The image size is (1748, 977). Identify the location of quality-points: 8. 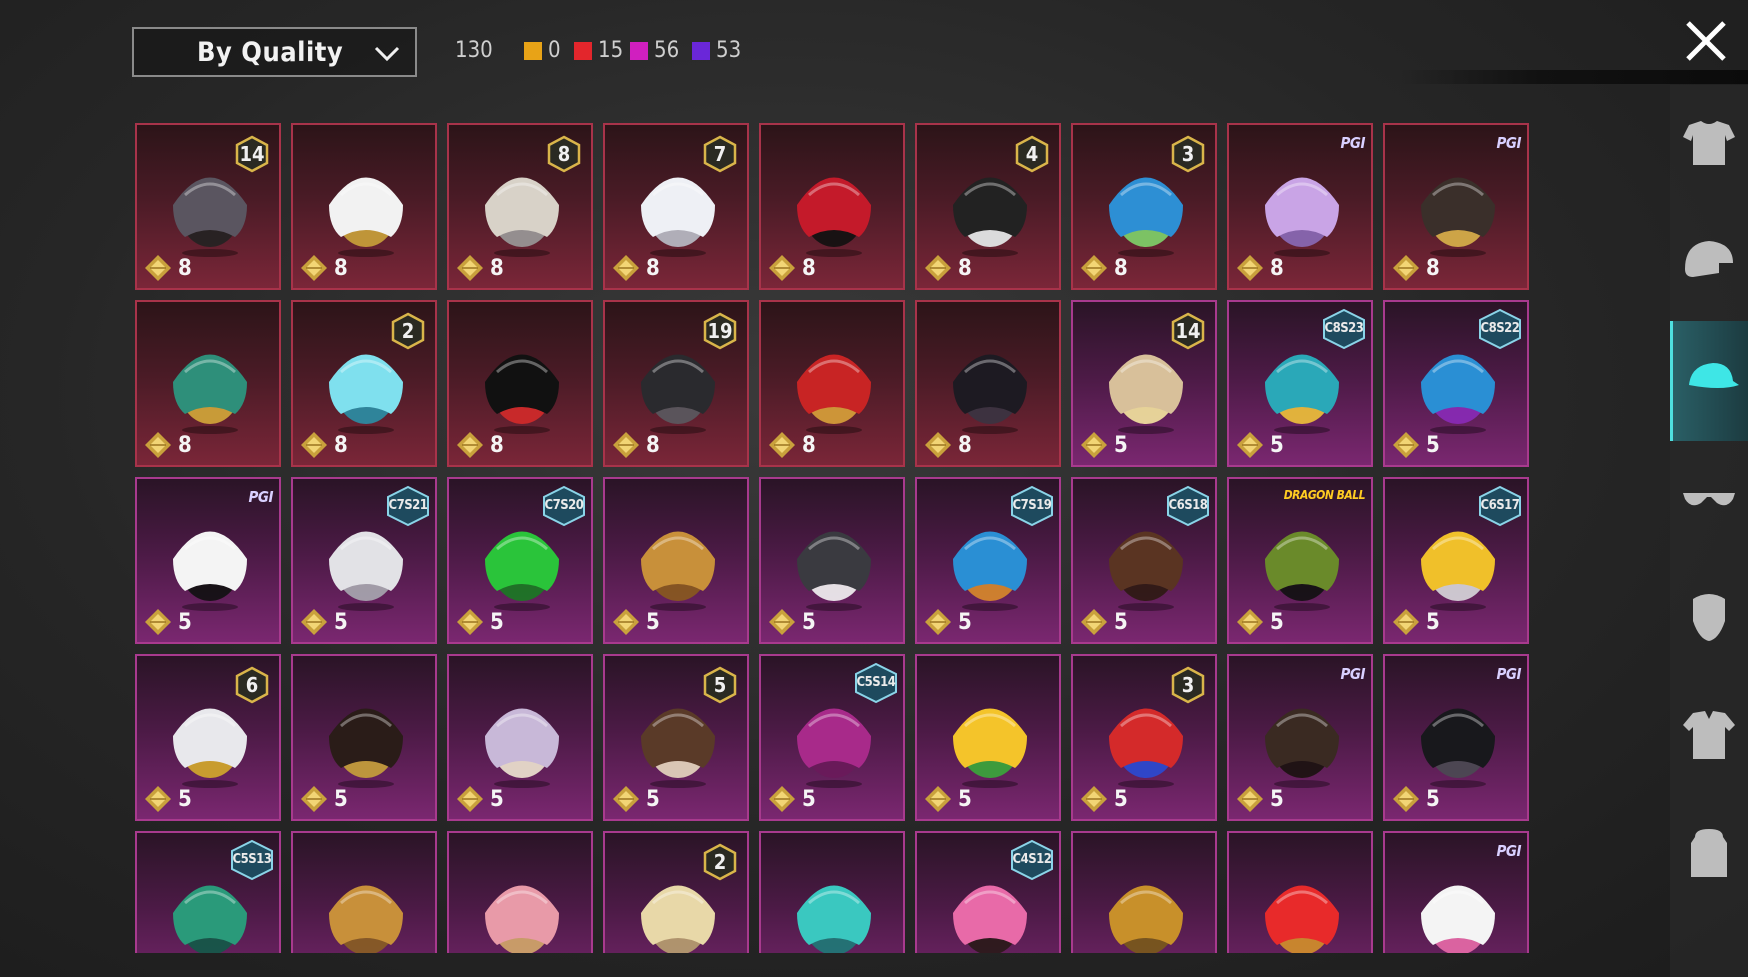
(1104, 268).